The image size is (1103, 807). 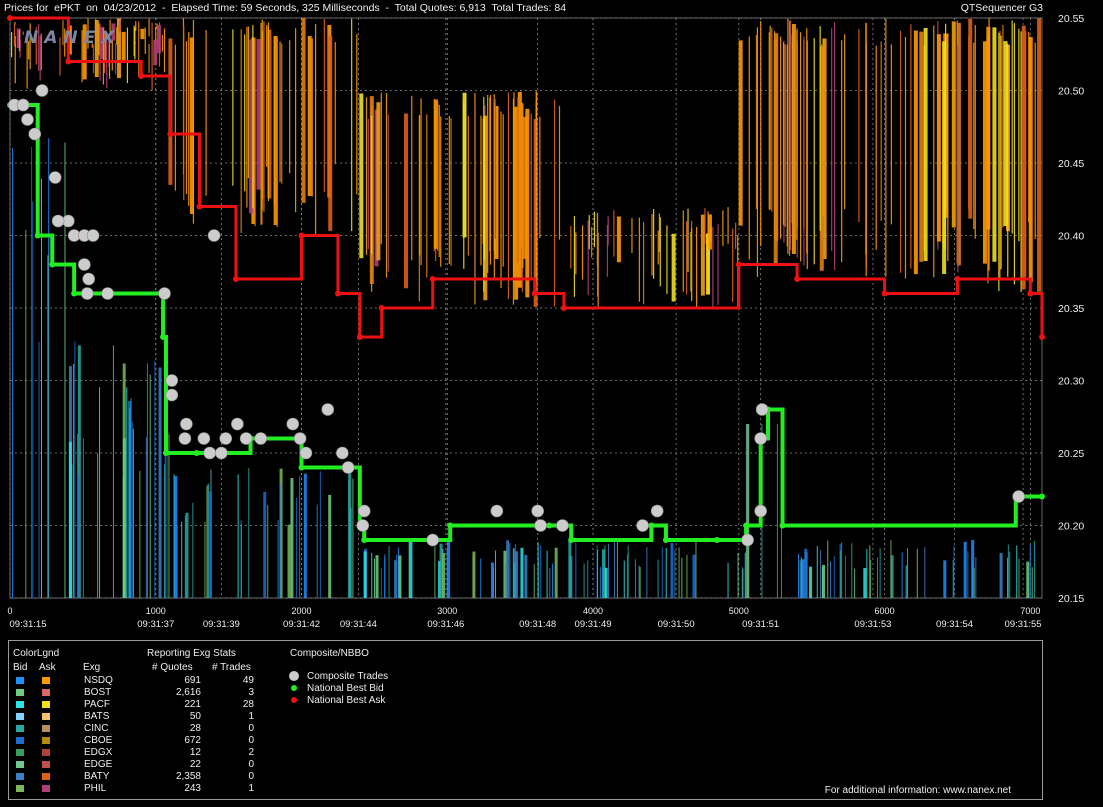 What do you see at coordinates (192, 704) in the screenshot?
I see `quote-count: 221` at bounding box center [192, 704].